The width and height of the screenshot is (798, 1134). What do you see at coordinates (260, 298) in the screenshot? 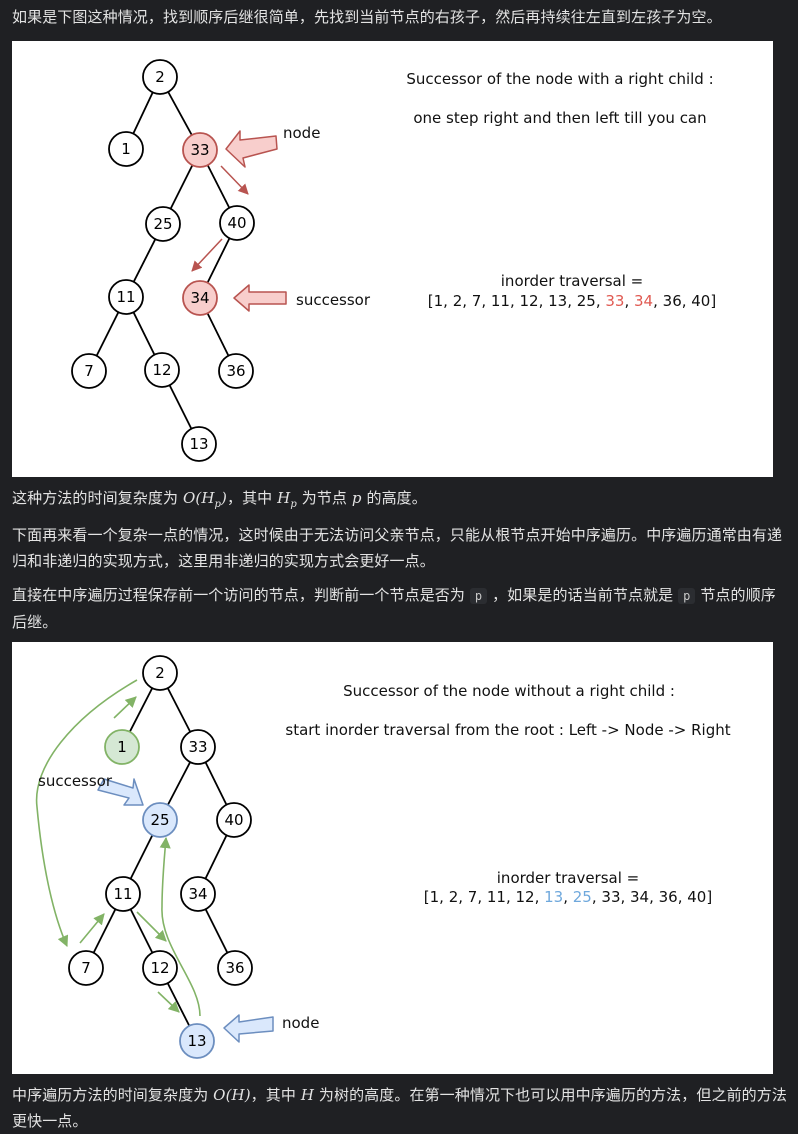
I see `successor-arrow-icon` at bounding box center [260, 298].